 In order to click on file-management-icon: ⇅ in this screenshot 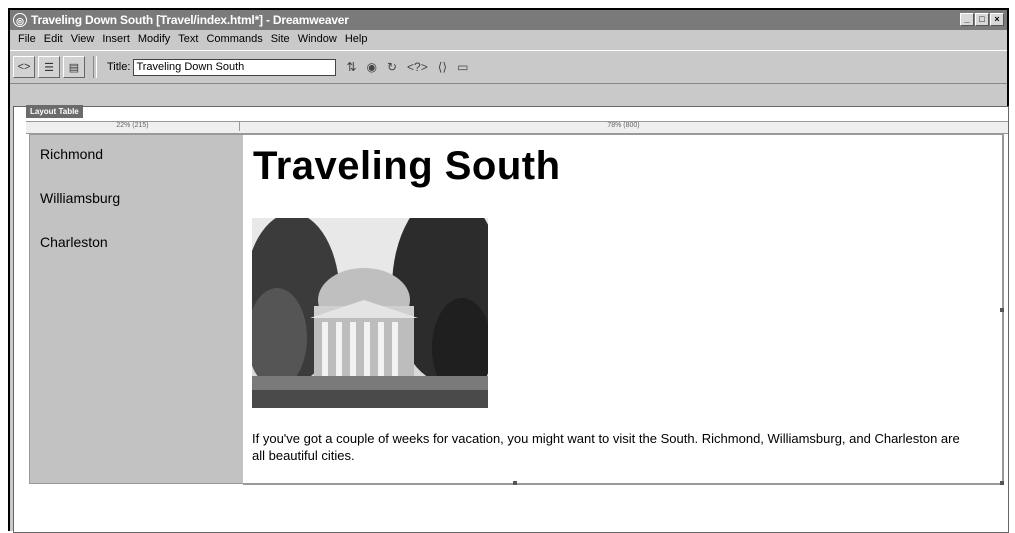, I will do `click(351, 67)`.